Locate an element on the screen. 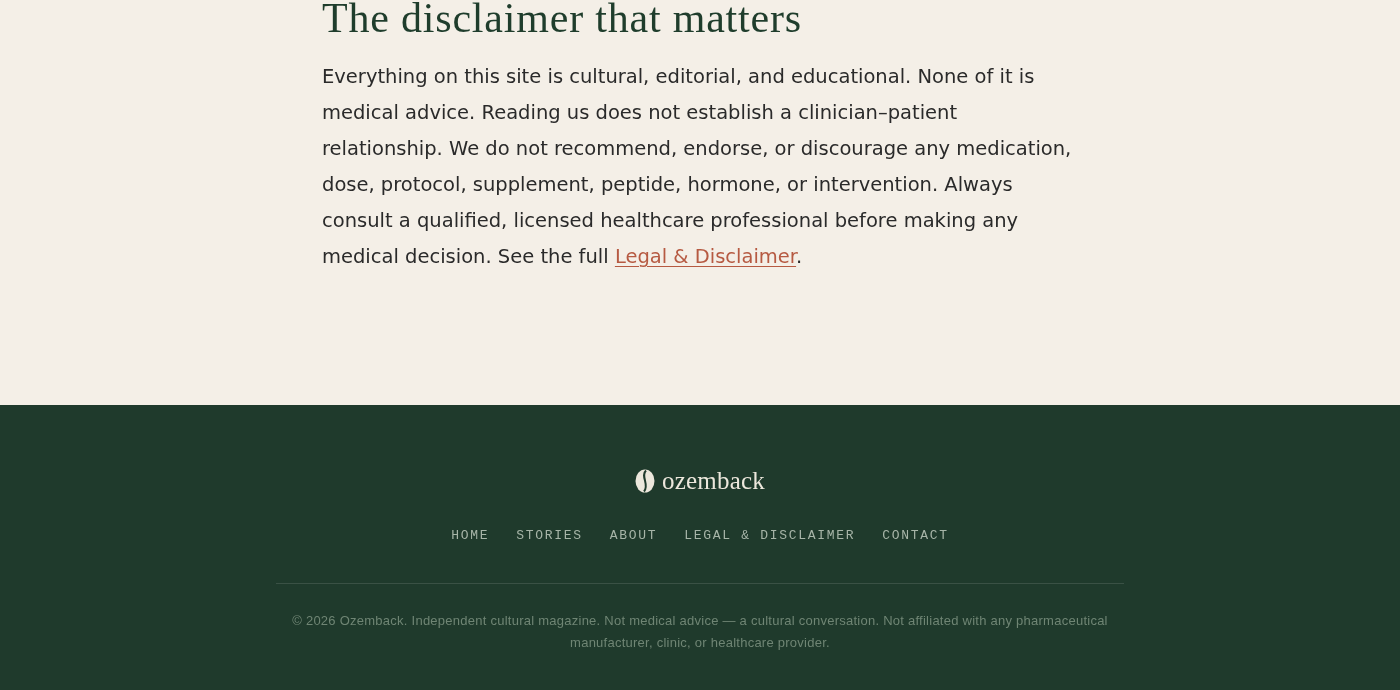  copyright-text: © 2026 Ozemback. Independent cultural magazine. Not medical advice — a cultural conversation. Not affiliated with any pharmaceutical manufacturer, clinic, or healthcare provider. is located at coordinates (700, 632).